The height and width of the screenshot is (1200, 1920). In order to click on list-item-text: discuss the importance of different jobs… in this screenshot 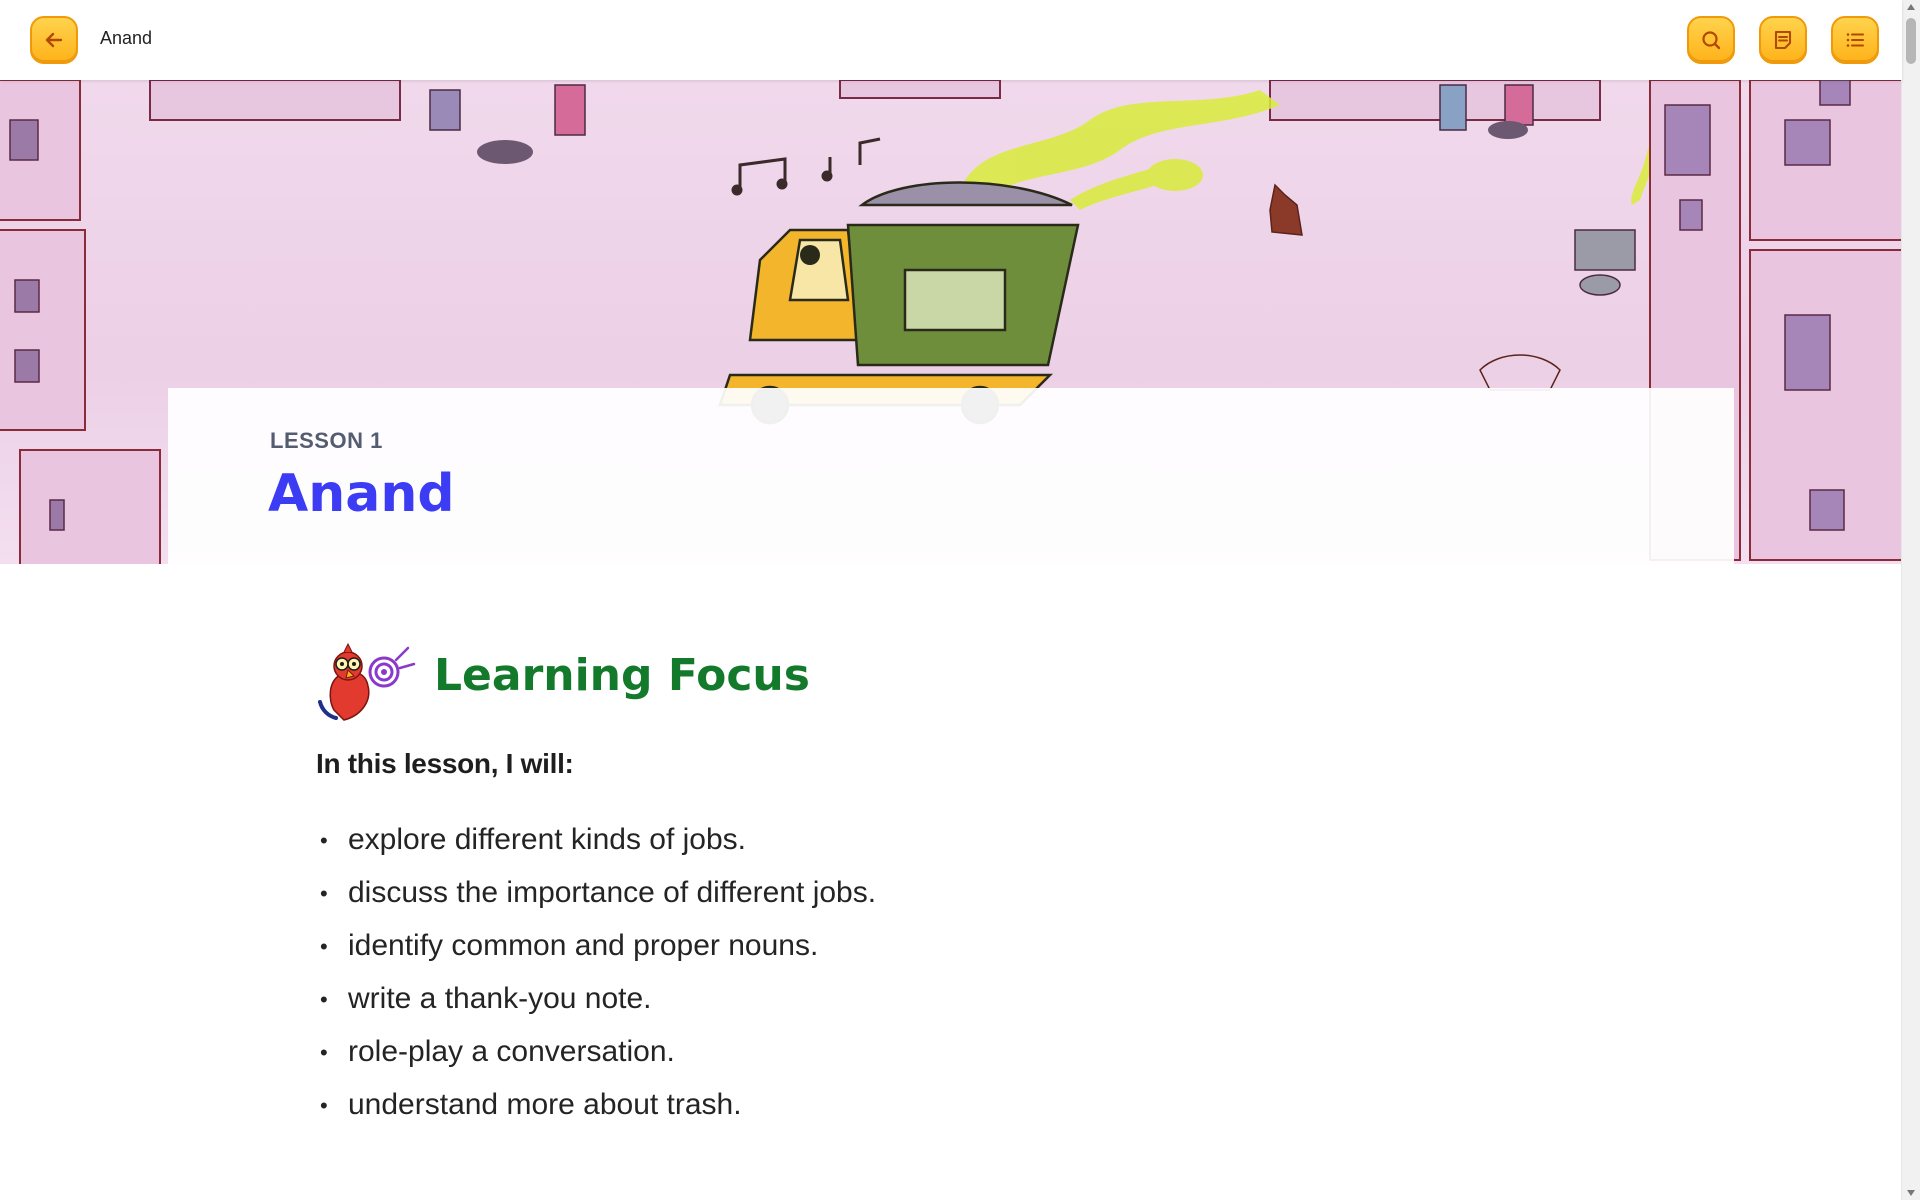, I will do `click(612, 893)`.